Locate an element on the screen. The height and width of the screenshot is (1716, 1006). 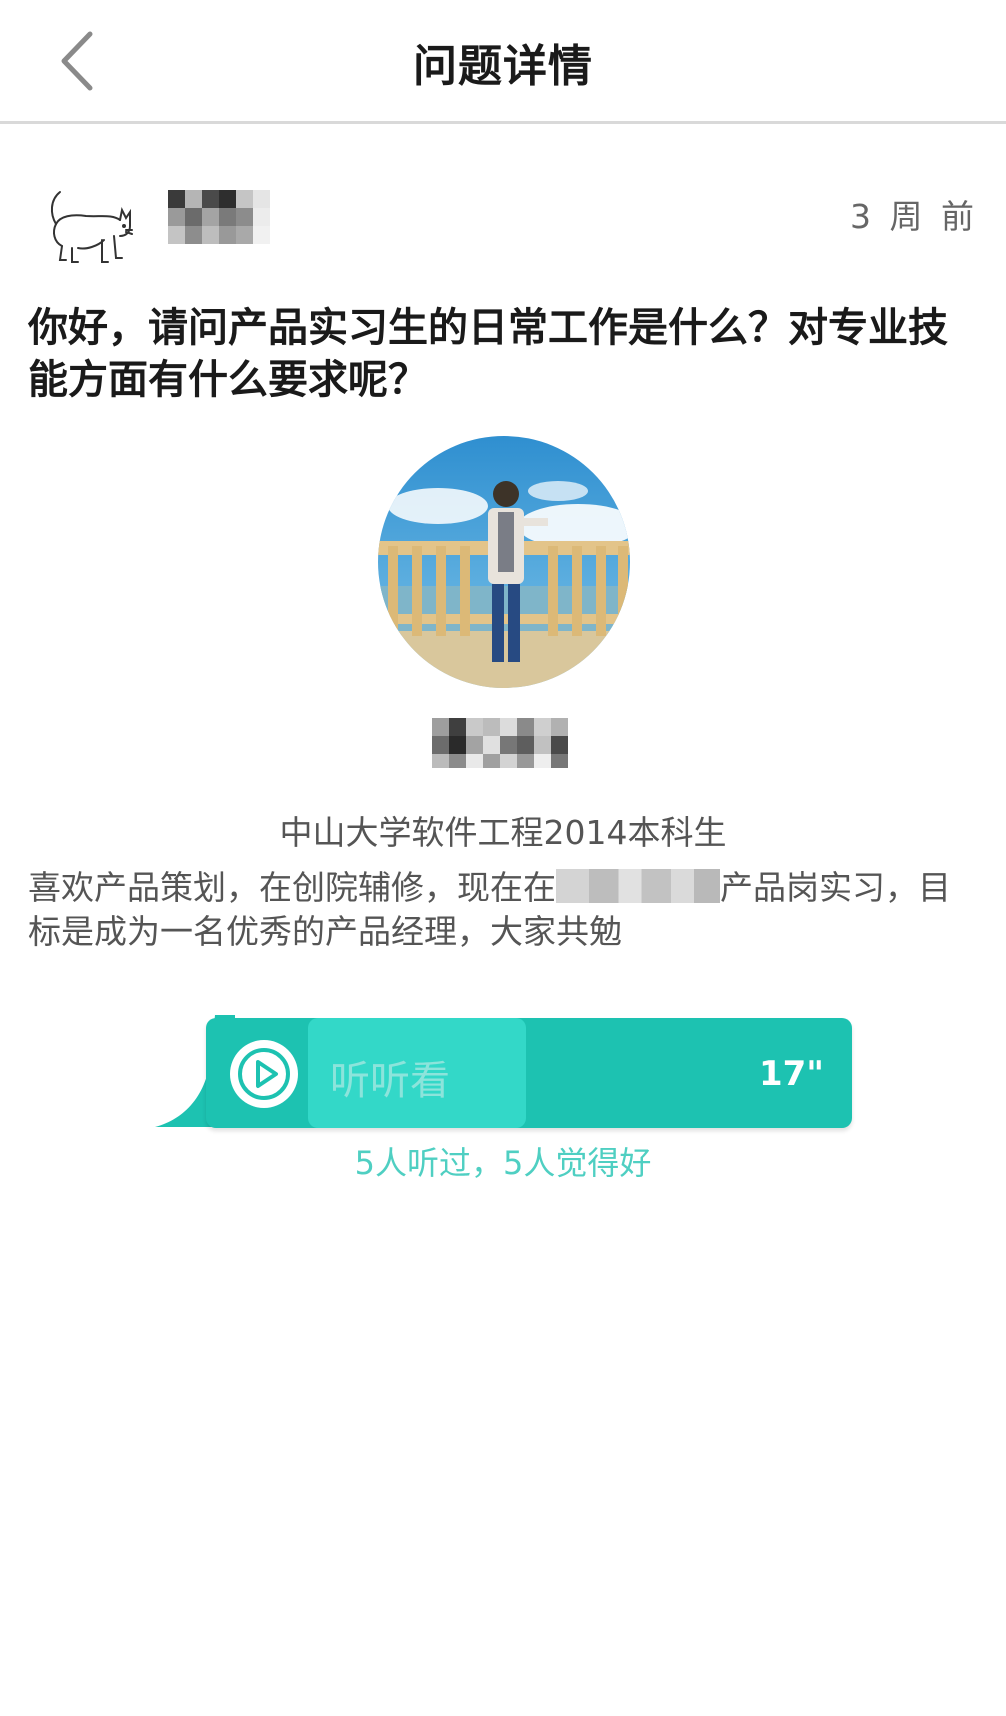
answerer-photo is located at coordinates (504, 562).